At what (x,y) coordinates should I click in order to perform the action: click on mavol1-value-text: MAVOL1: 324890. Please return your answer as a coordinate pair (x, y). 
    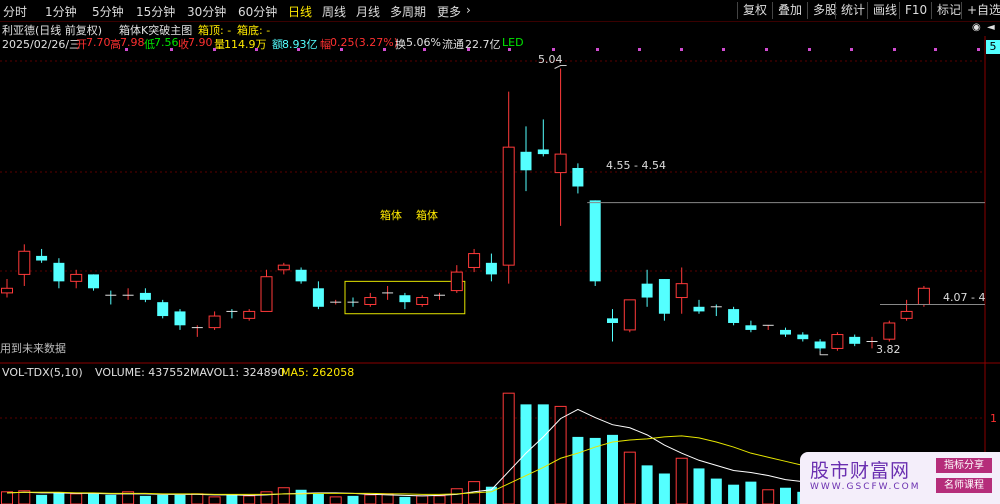
    Looking at the image, I should click on (237, 372).